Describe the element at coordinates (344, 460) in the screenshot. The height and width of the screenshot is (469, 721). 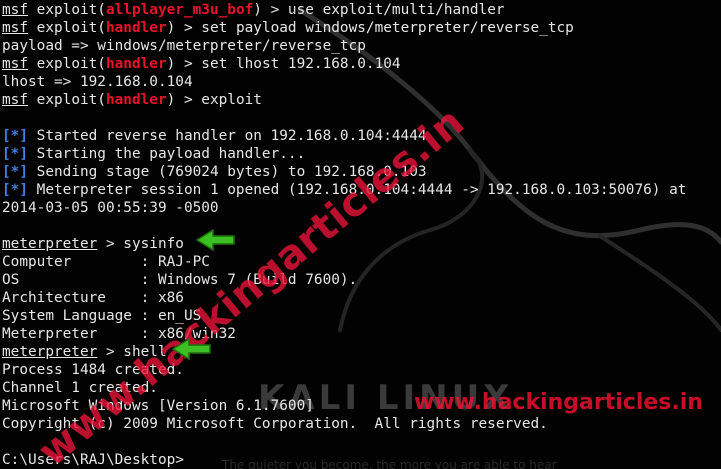
I see `terminal-line: C:\Users\RAJ\Desktop>` at that location.